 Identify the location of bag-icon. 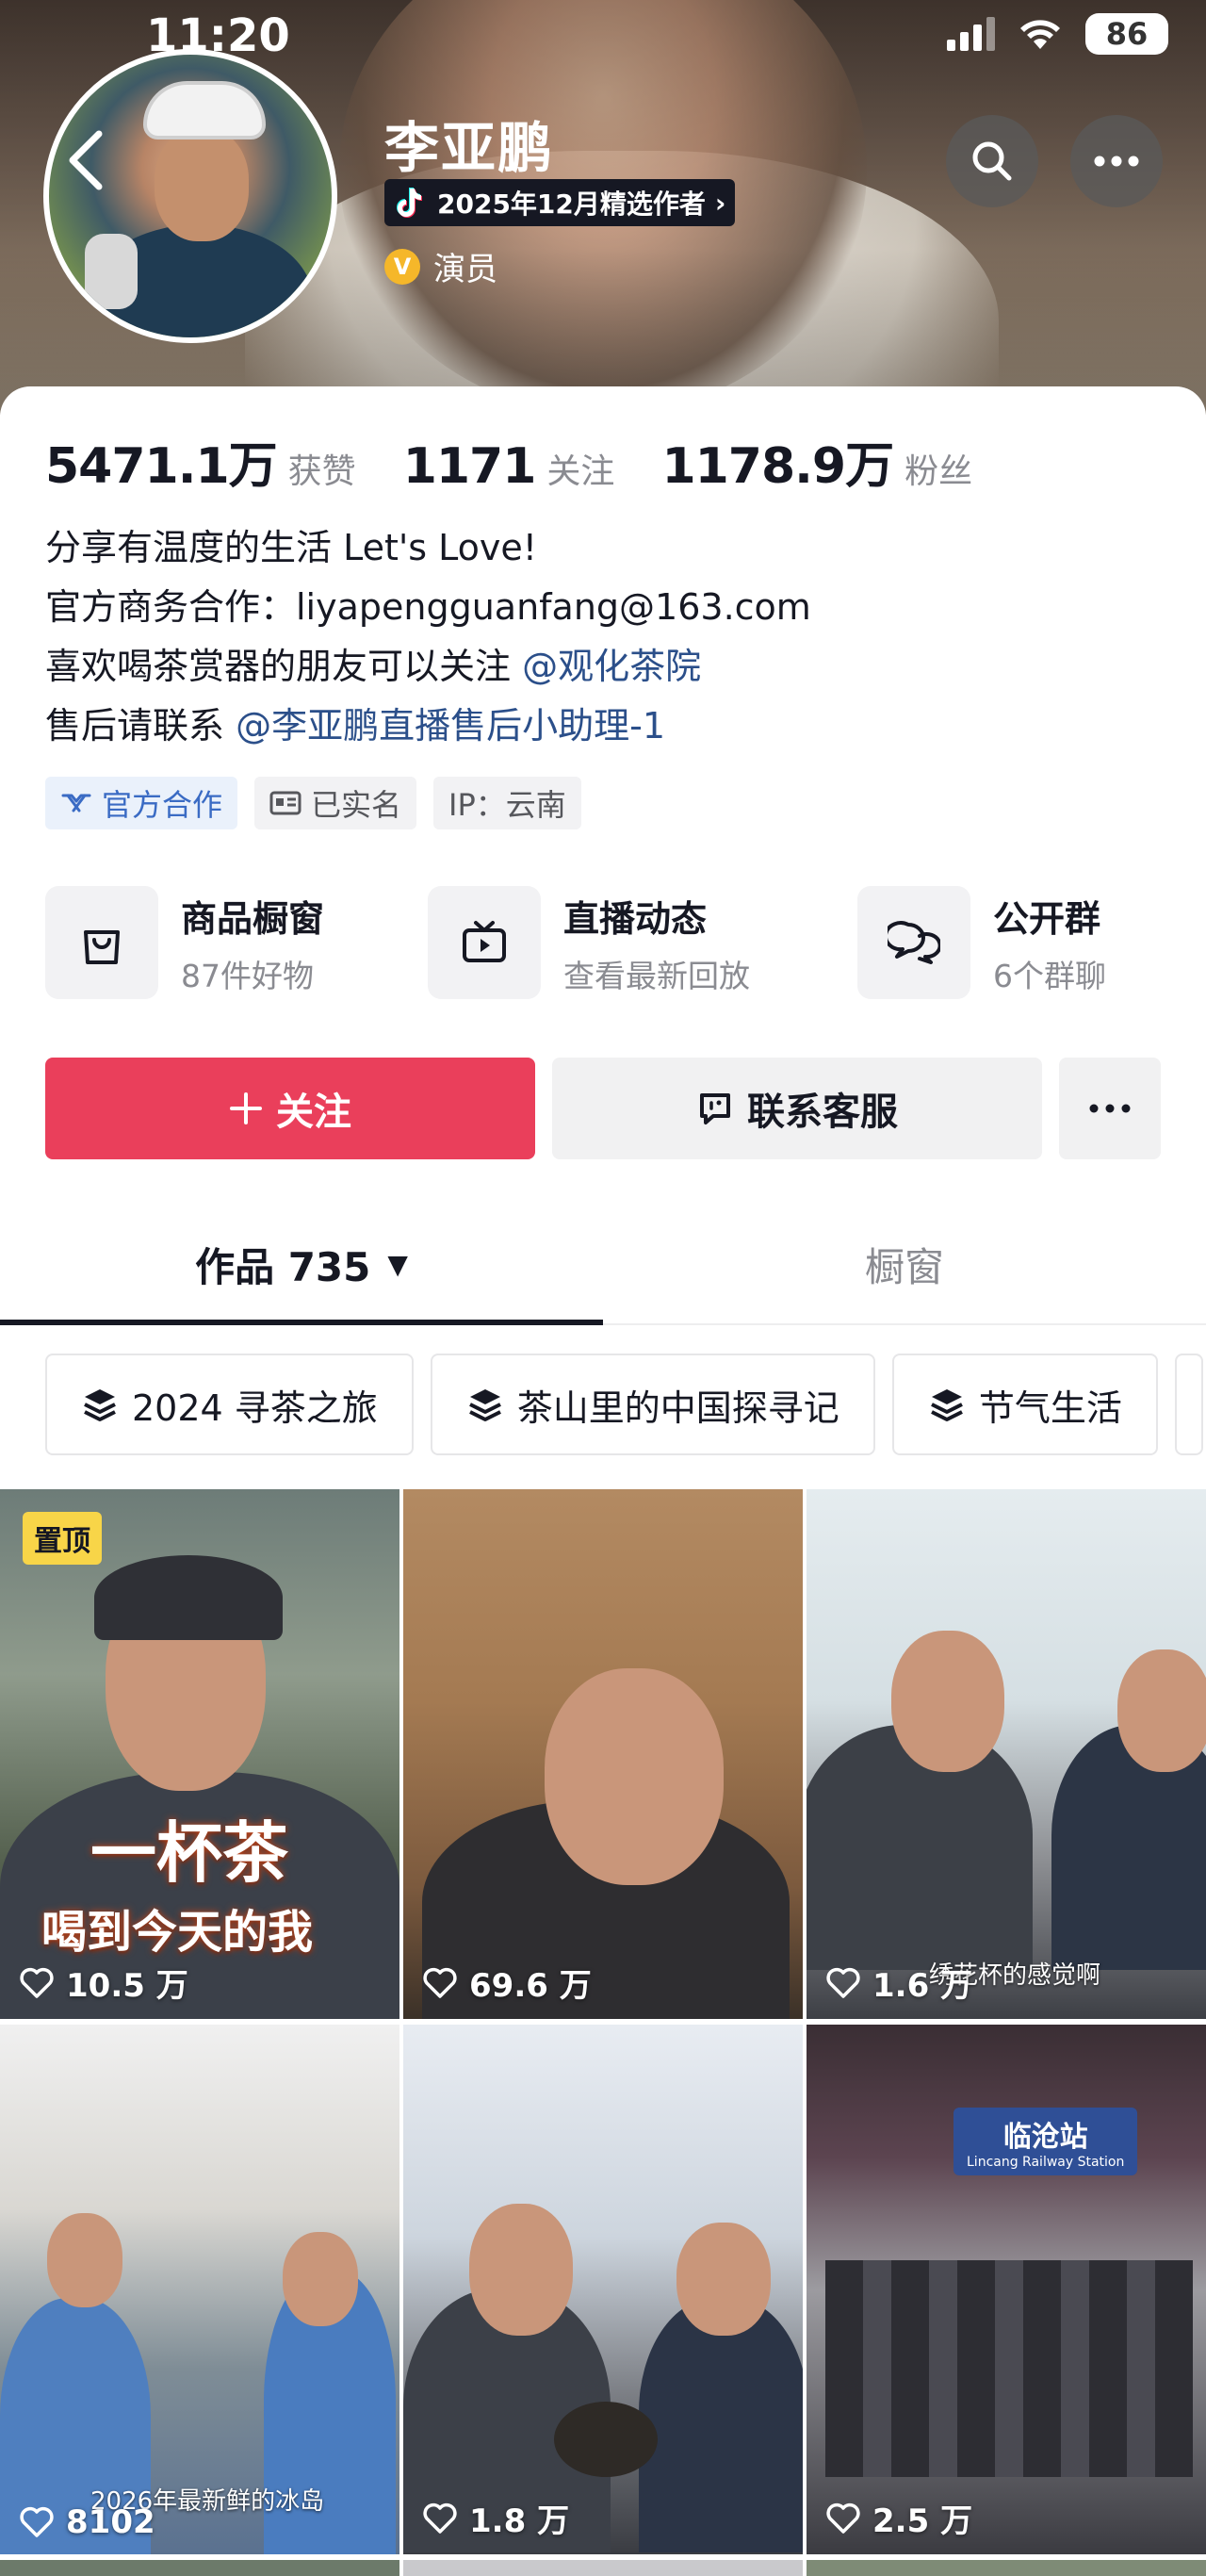
(101, 942).